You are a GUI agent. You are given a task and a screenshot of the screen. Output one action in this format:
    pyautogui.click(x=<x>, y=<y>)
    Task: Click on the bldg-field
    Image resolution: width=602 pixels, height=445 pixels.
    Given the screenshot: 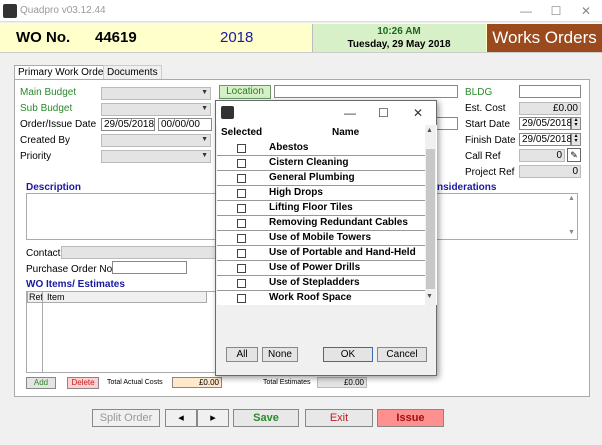 What is the action you would take?
    pyautogui.click(x=550, y=91)
    